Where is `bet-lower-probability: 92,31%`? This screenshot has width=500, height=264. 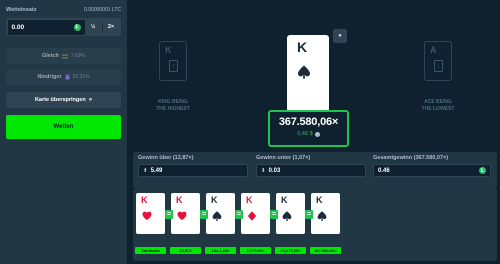 bet-lower-probability: 92,31% is located at coordinates (81, 77).